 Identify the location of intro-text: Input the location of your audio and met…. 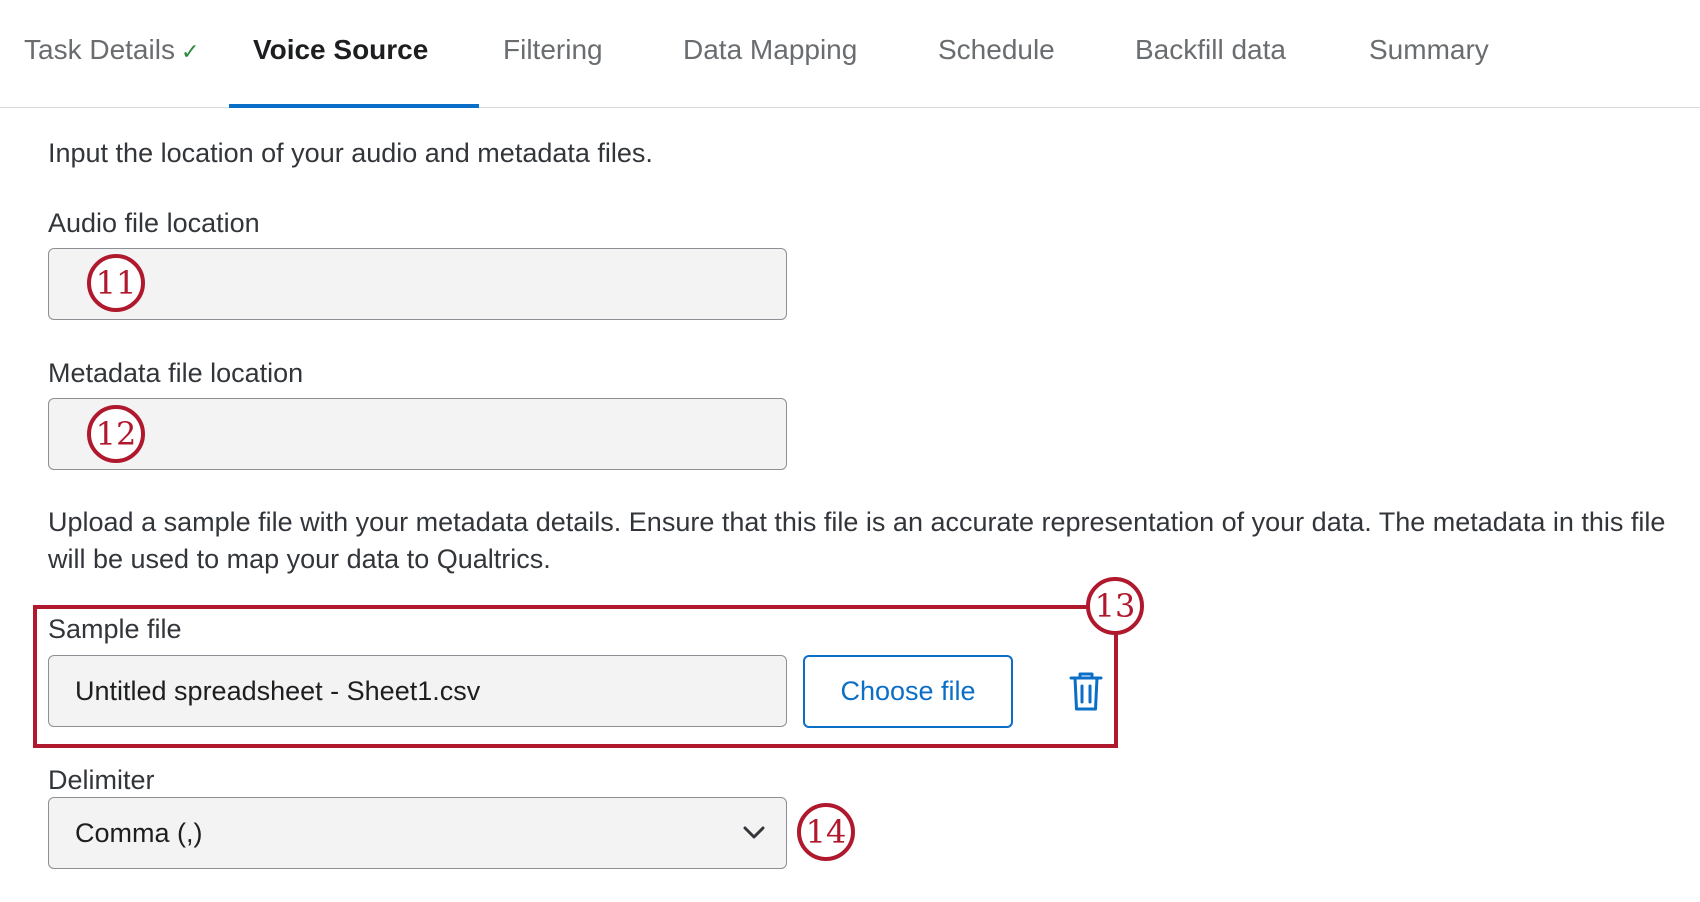
(350, 153).